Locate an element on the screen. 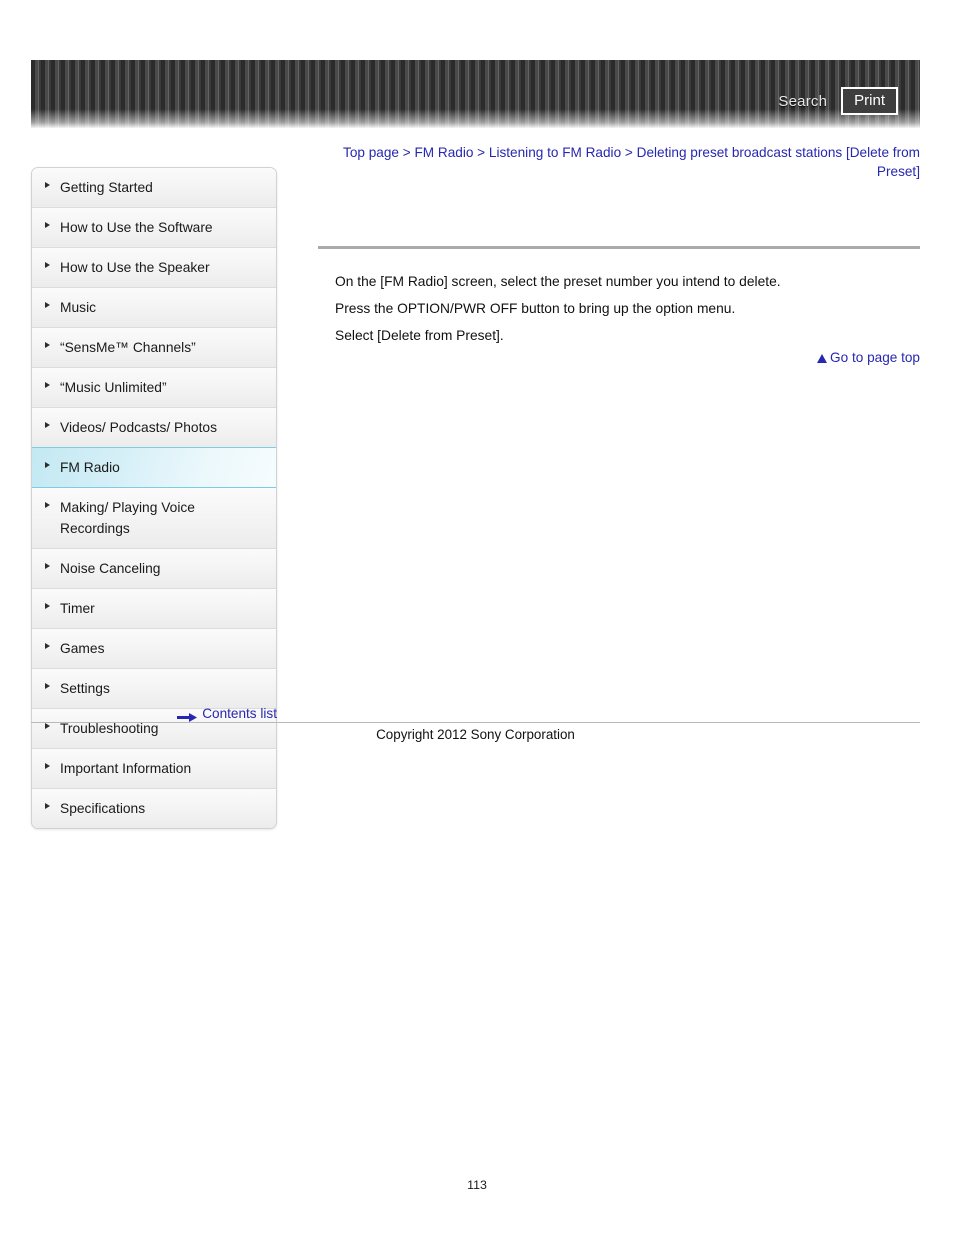 Image resolution: width=954 pixels, height=1235 pixels. go-to-page-top-label: Go to page top is located at coordinates (875, 357).